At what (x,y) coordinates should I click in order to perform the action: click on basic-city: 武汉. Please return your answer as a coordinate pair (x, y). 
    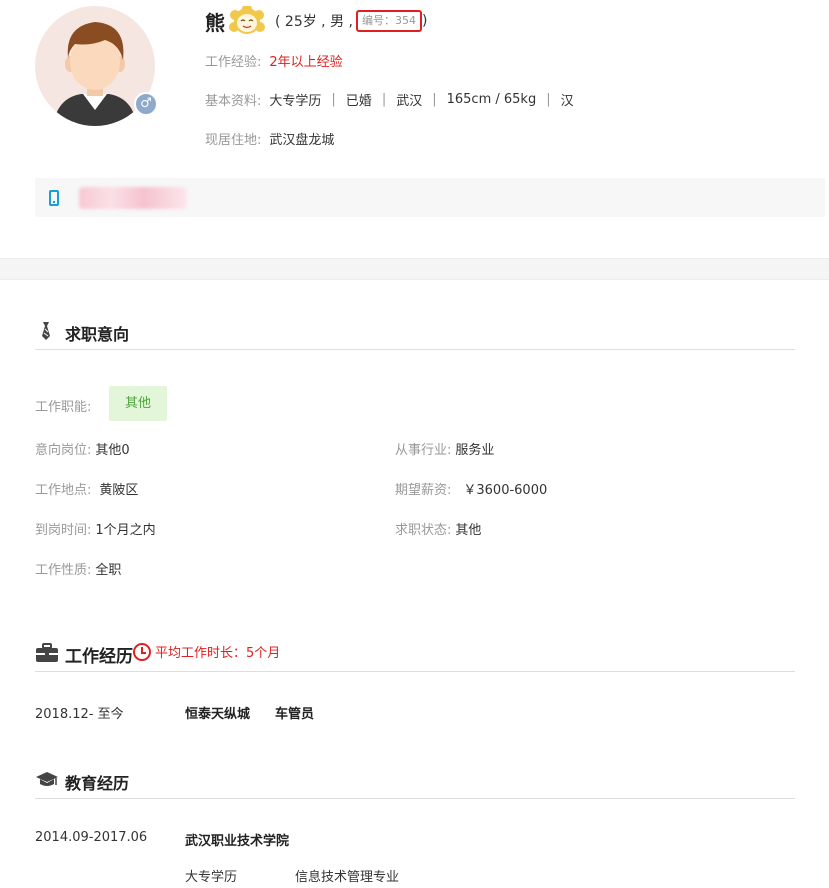
    Looking at the image, I should click on (409, 101).